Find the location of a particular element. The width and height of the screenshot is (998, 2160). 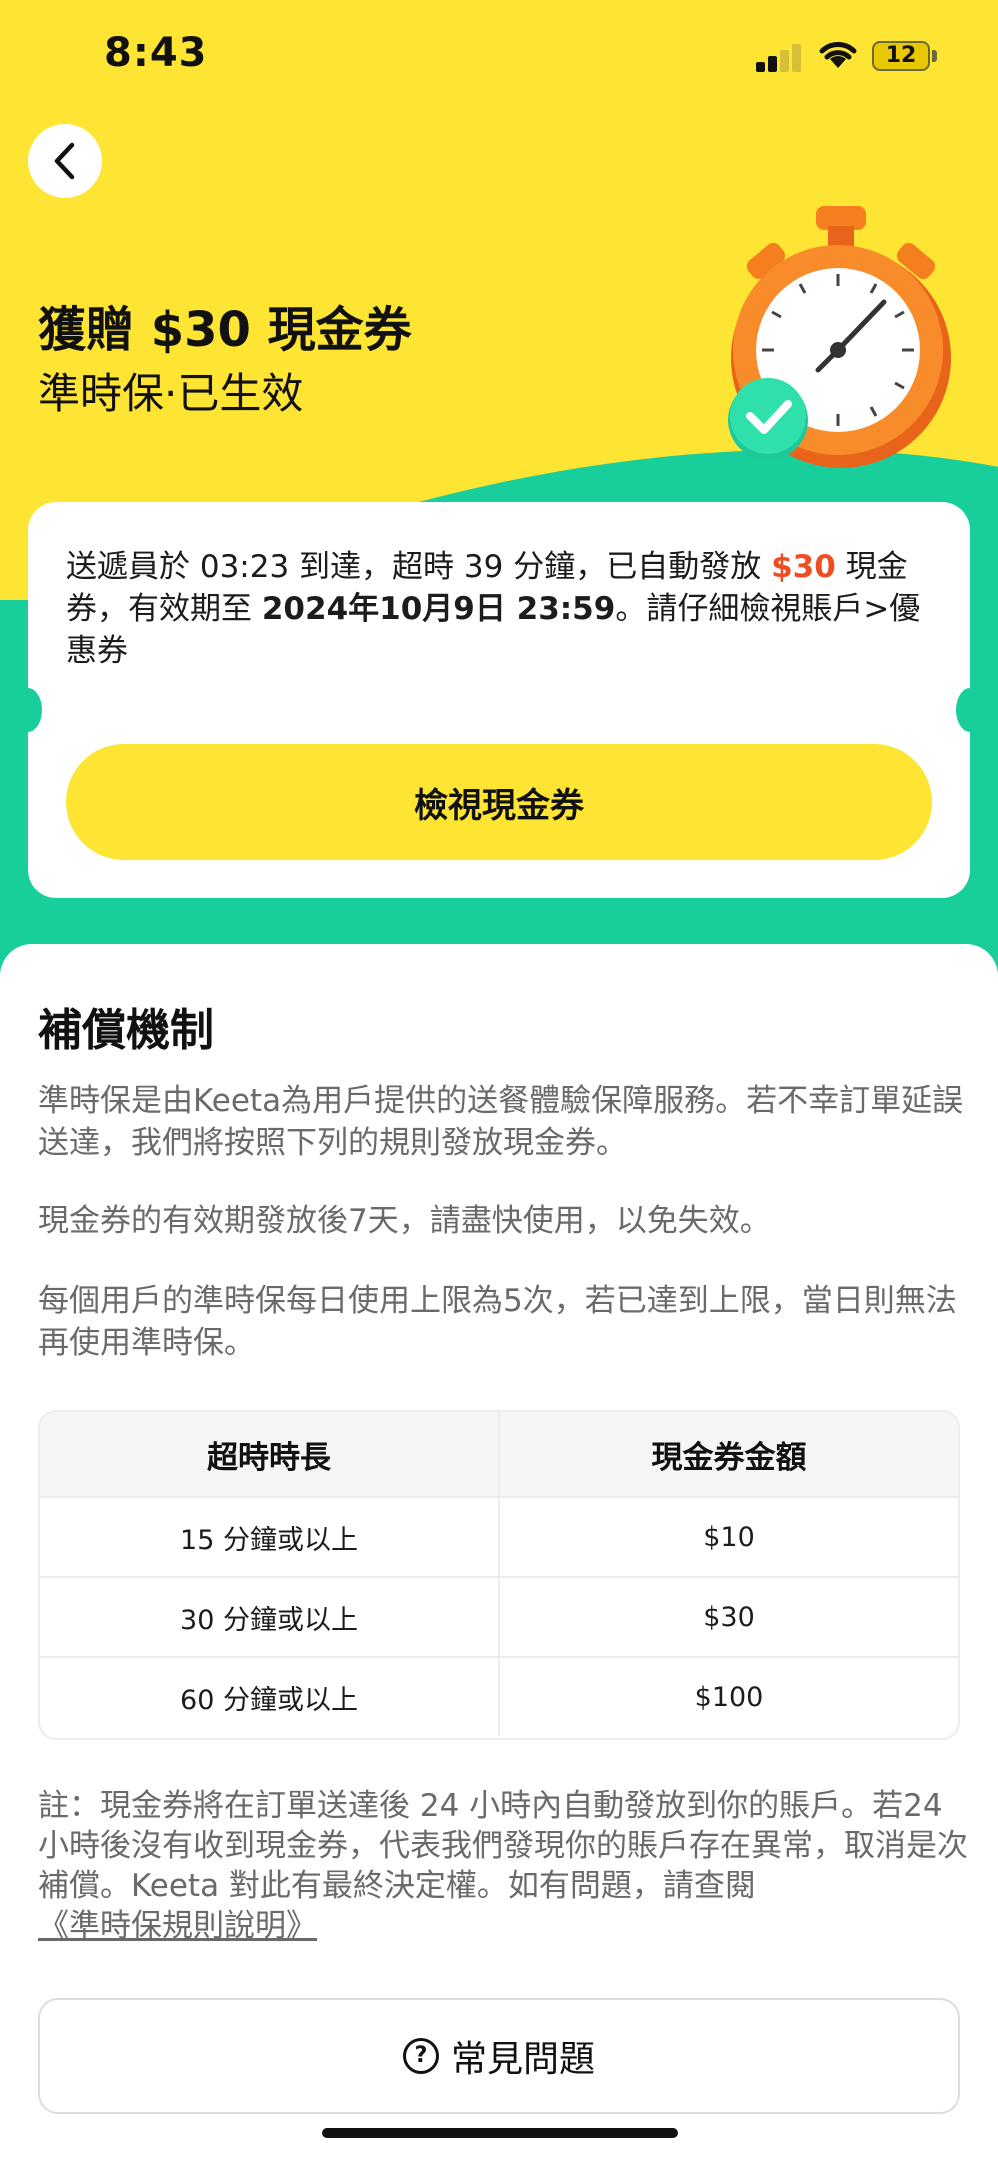

battery-level: 12 is located at coordinates (901, 55).